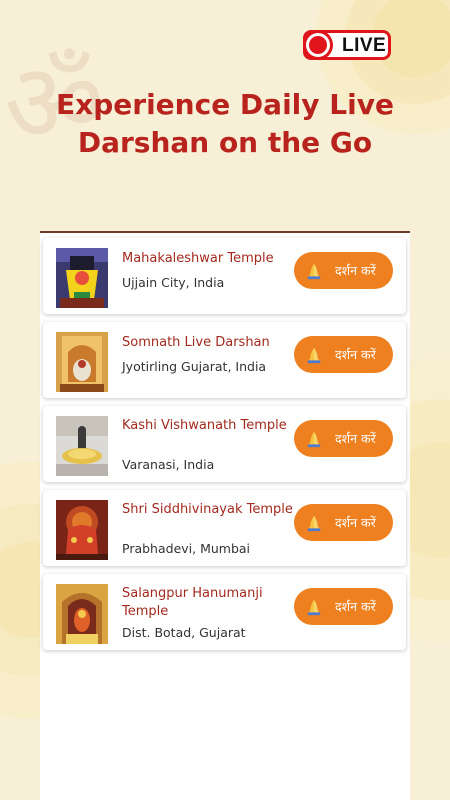 This screenshot has width=450, height=800. I want to click on temple-name: Shri Siddhivinayak Temple, so click(207, 509).